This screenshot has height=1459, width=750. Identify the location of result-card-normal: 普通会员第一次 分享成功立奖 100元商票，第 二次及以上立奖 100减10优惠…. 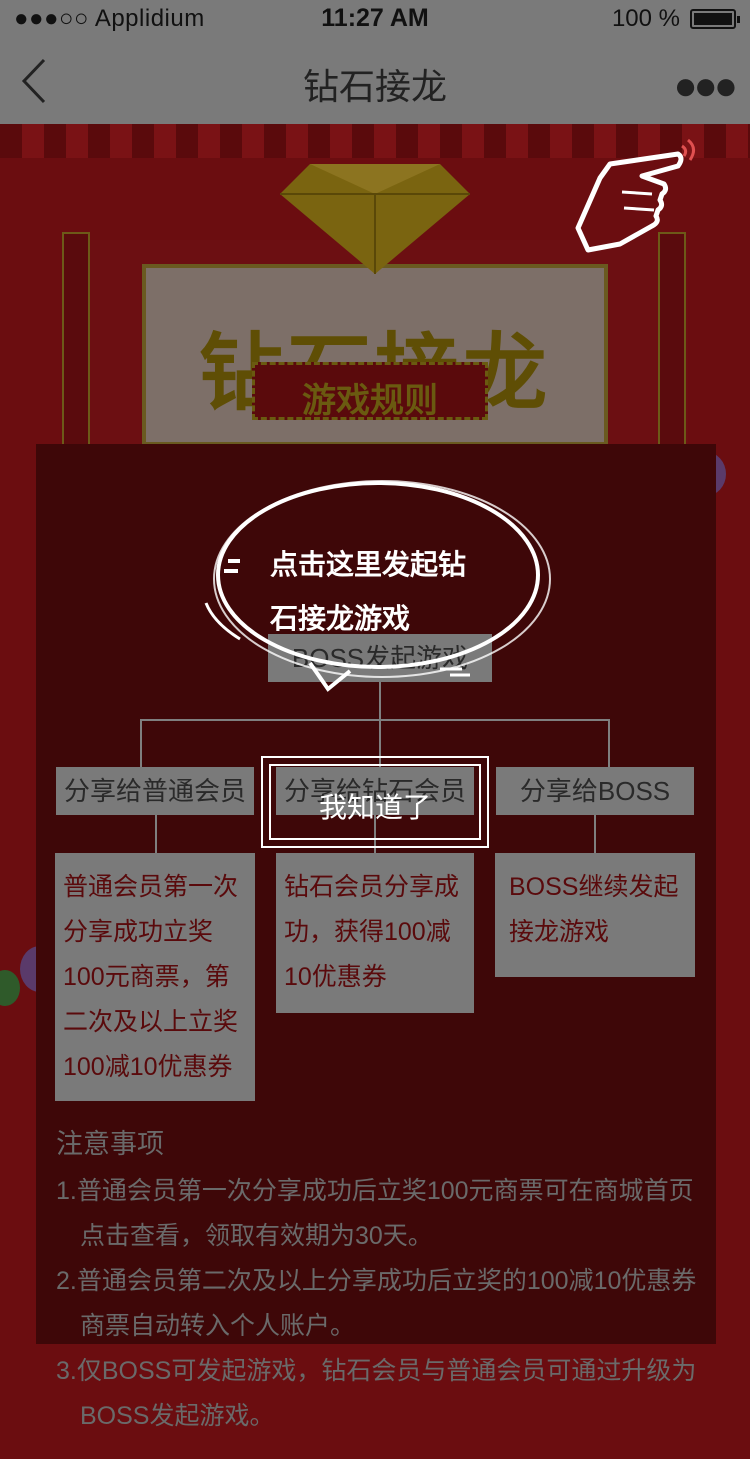
(155, 977).